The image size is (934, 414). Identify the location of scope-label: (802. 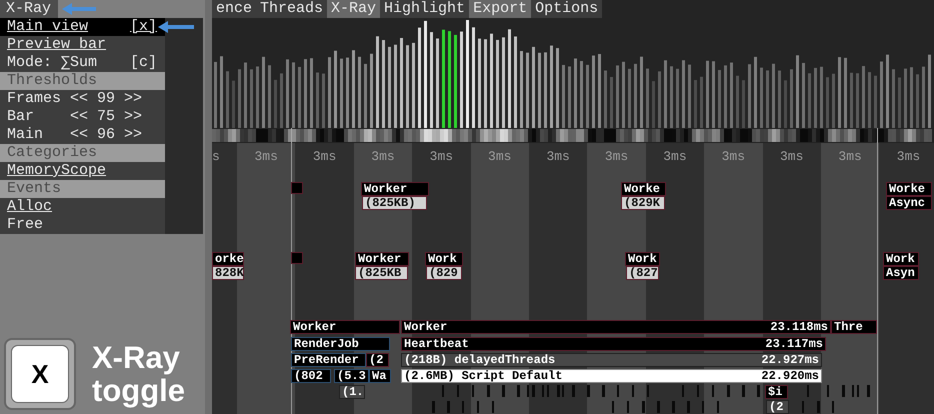
(311, 376).